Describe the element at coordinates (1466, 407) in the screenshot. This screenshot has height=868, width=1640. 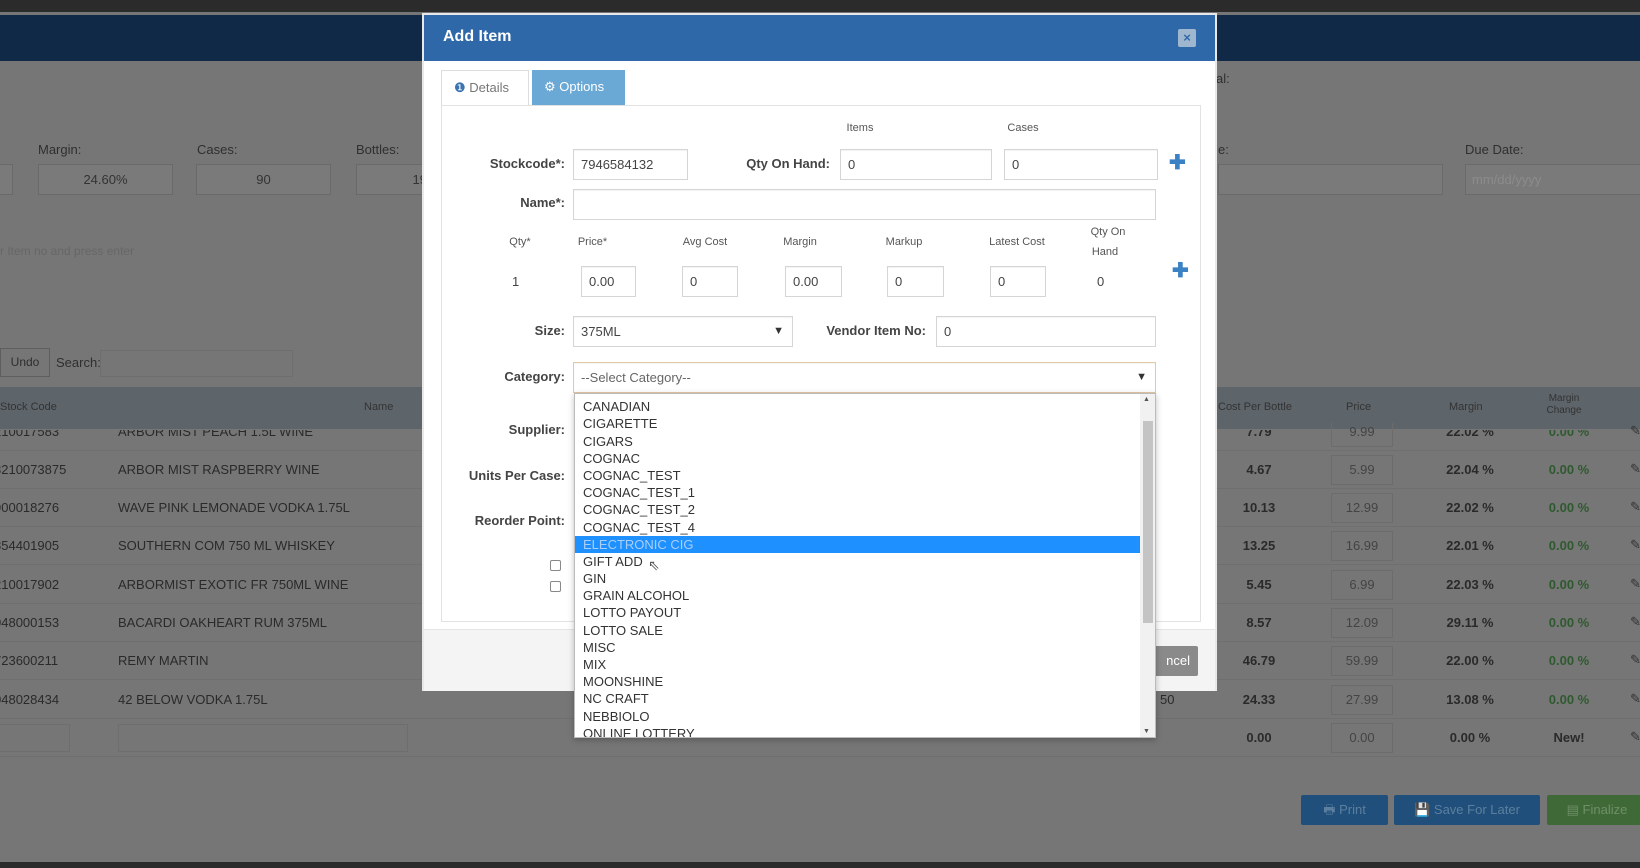
I see `column-header-margin: Margin` at that location.